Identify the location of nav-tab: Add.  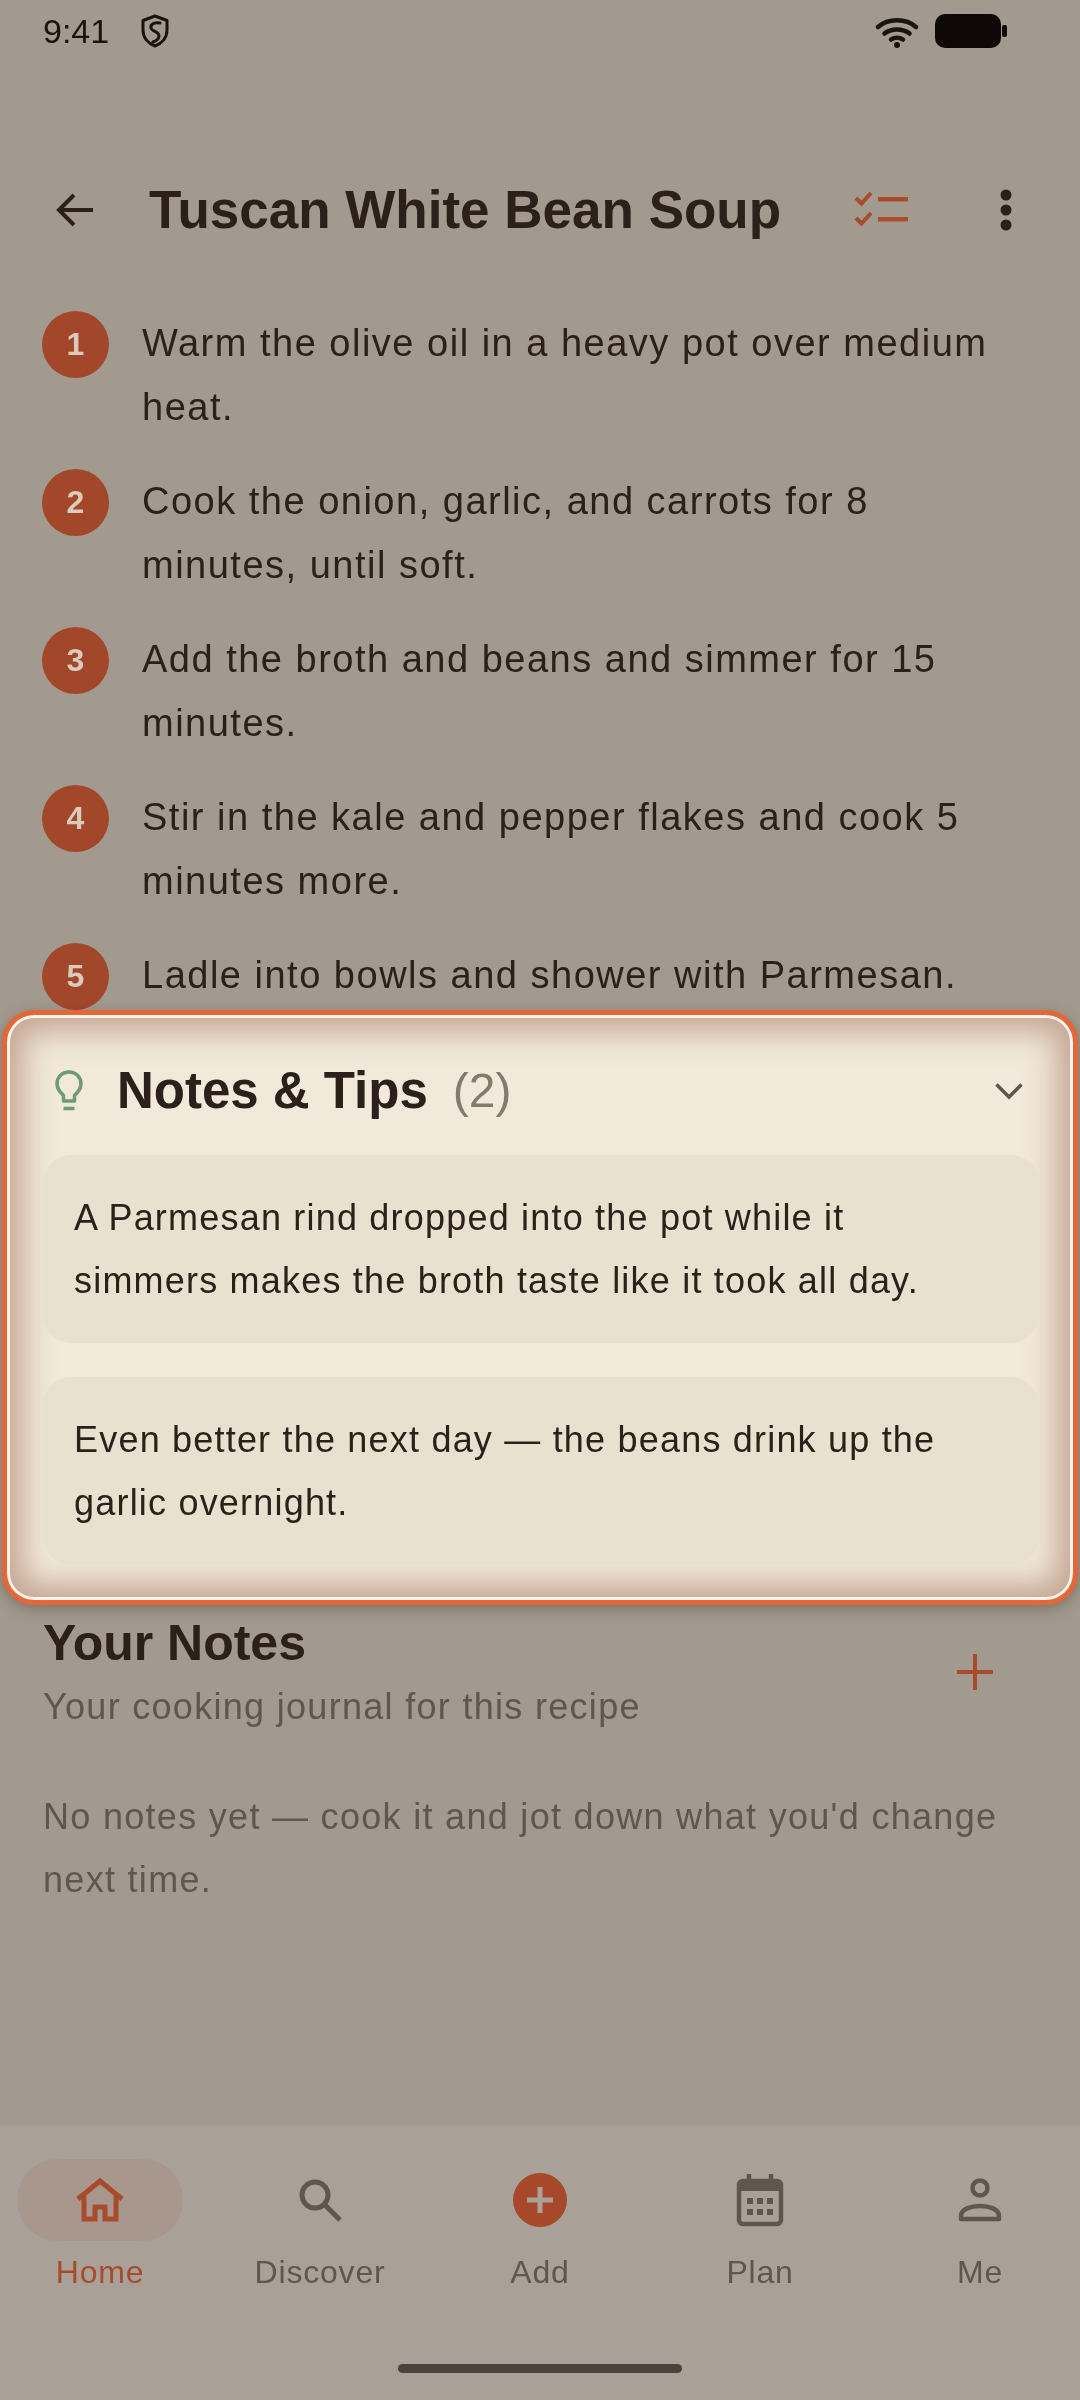
(540, 2225).